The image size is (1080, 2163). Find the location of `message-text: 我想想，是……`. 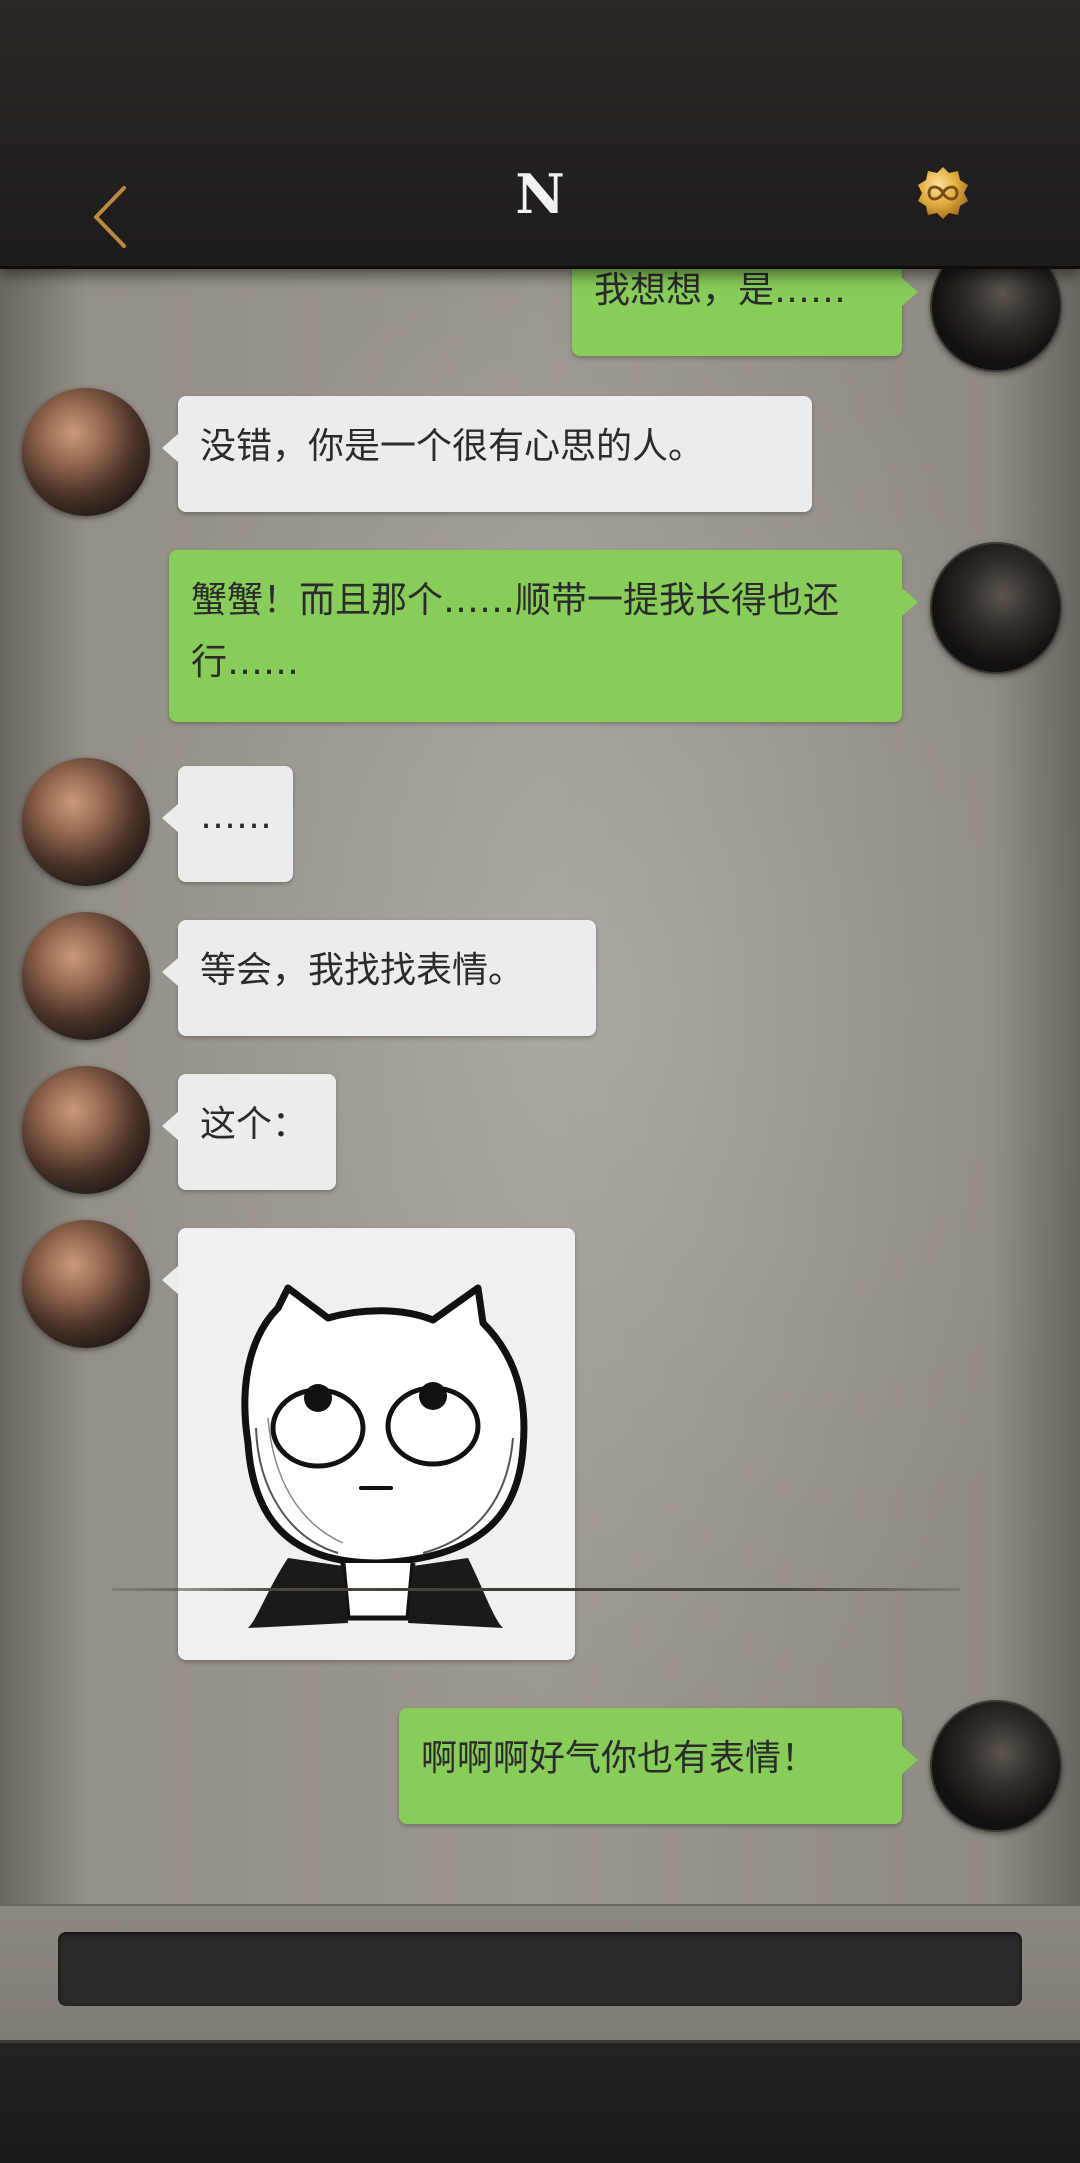

message-text: 我想想，是…… is located at coordinates (720, 290).